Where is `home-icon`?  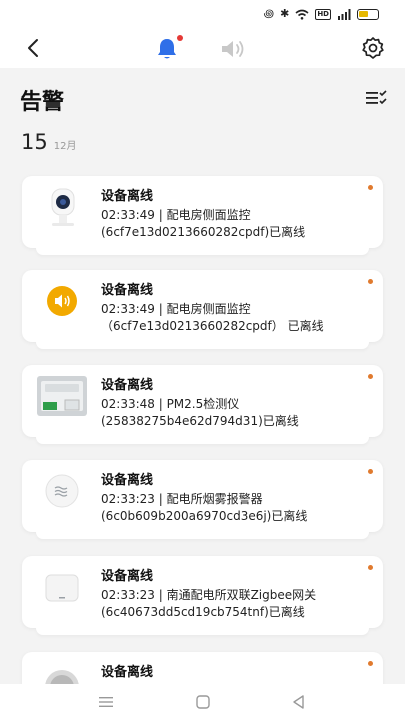 home-icon is located at coordinates (203, 702).